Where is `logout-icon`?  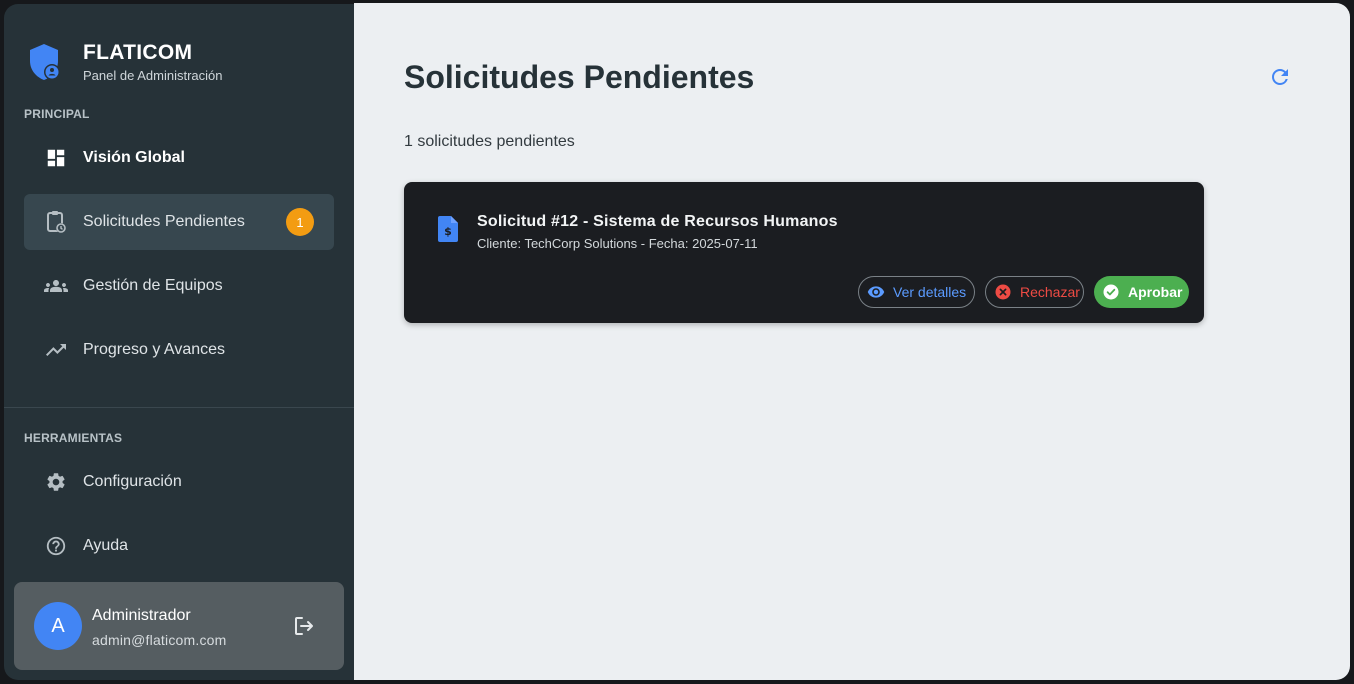 logout-icon is located at coordinates (304, 626).